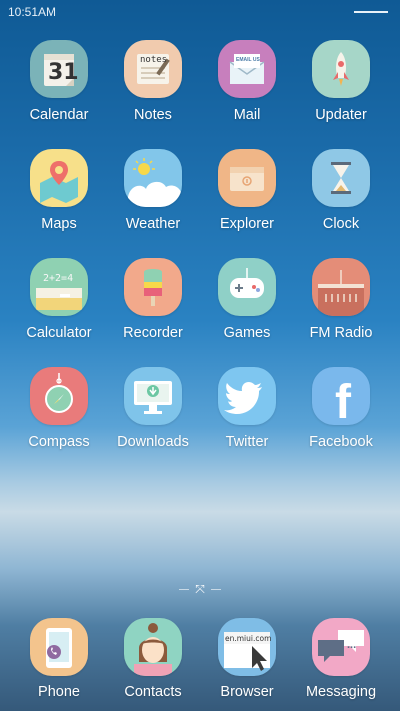 The image size is (400, 711). What do you see at coordinates (153, 69) in the screenshot?
I see `notes-icon: notes` at bounding box center [153, 69].